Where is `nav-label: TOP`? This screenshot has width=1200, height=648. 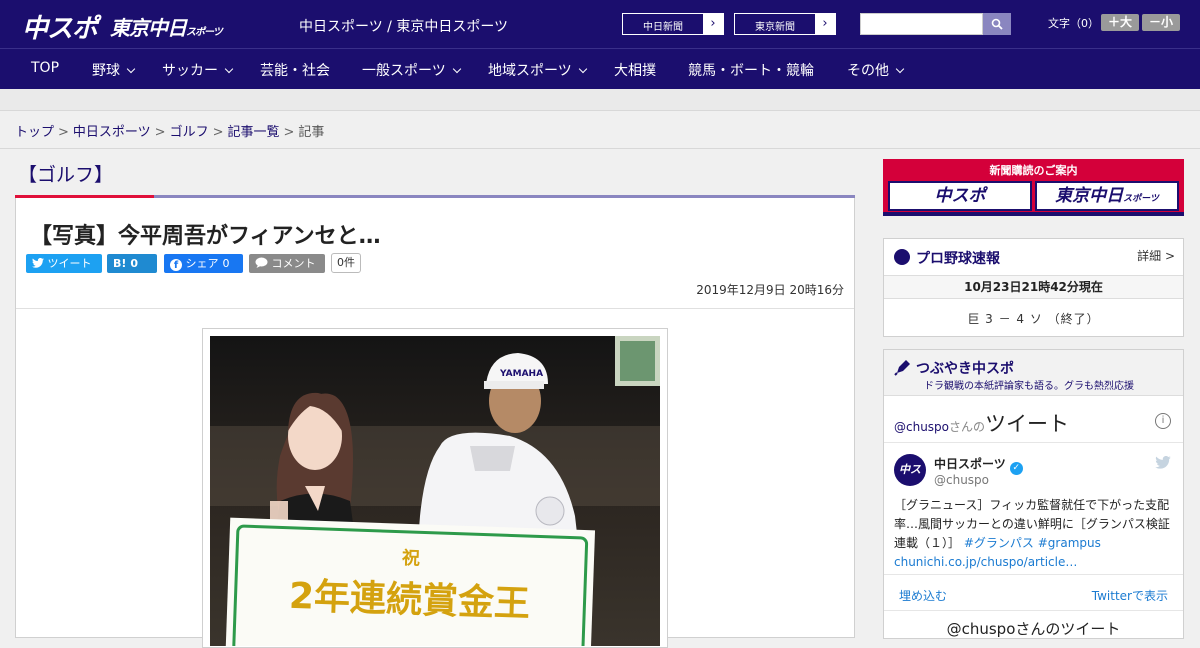
nav-label: TOP is located at coordinates (45, 68).